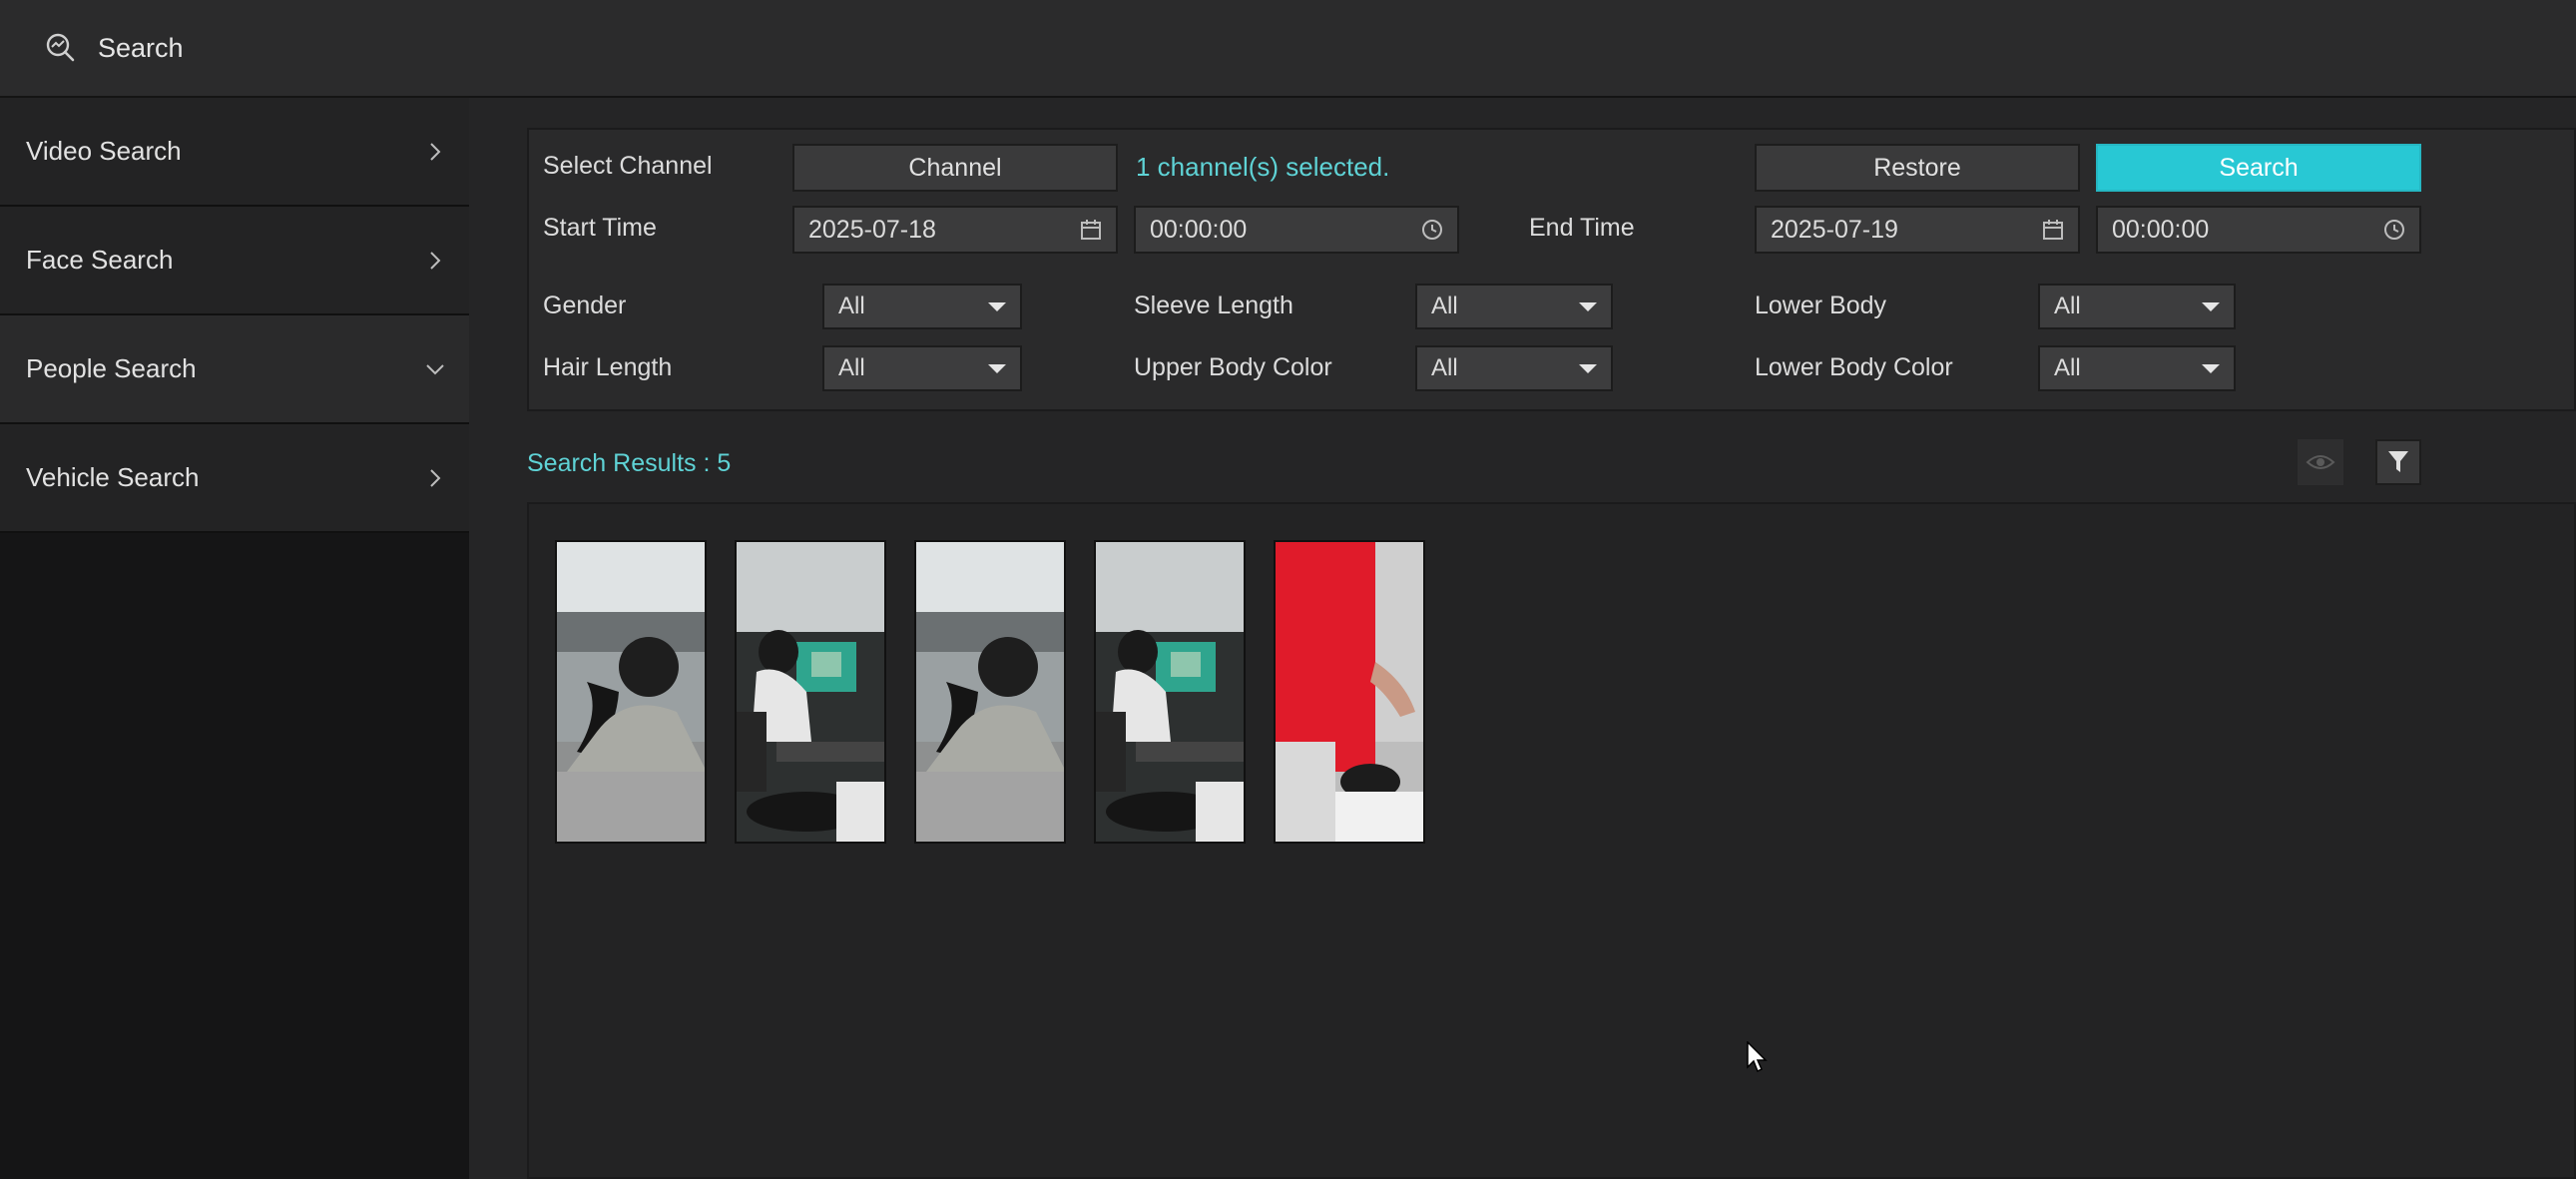 The image size is (2576, 1179). Describe the element at coordinates (60, 48) in the screenshot. I see `search-analytics-icon` at that location.